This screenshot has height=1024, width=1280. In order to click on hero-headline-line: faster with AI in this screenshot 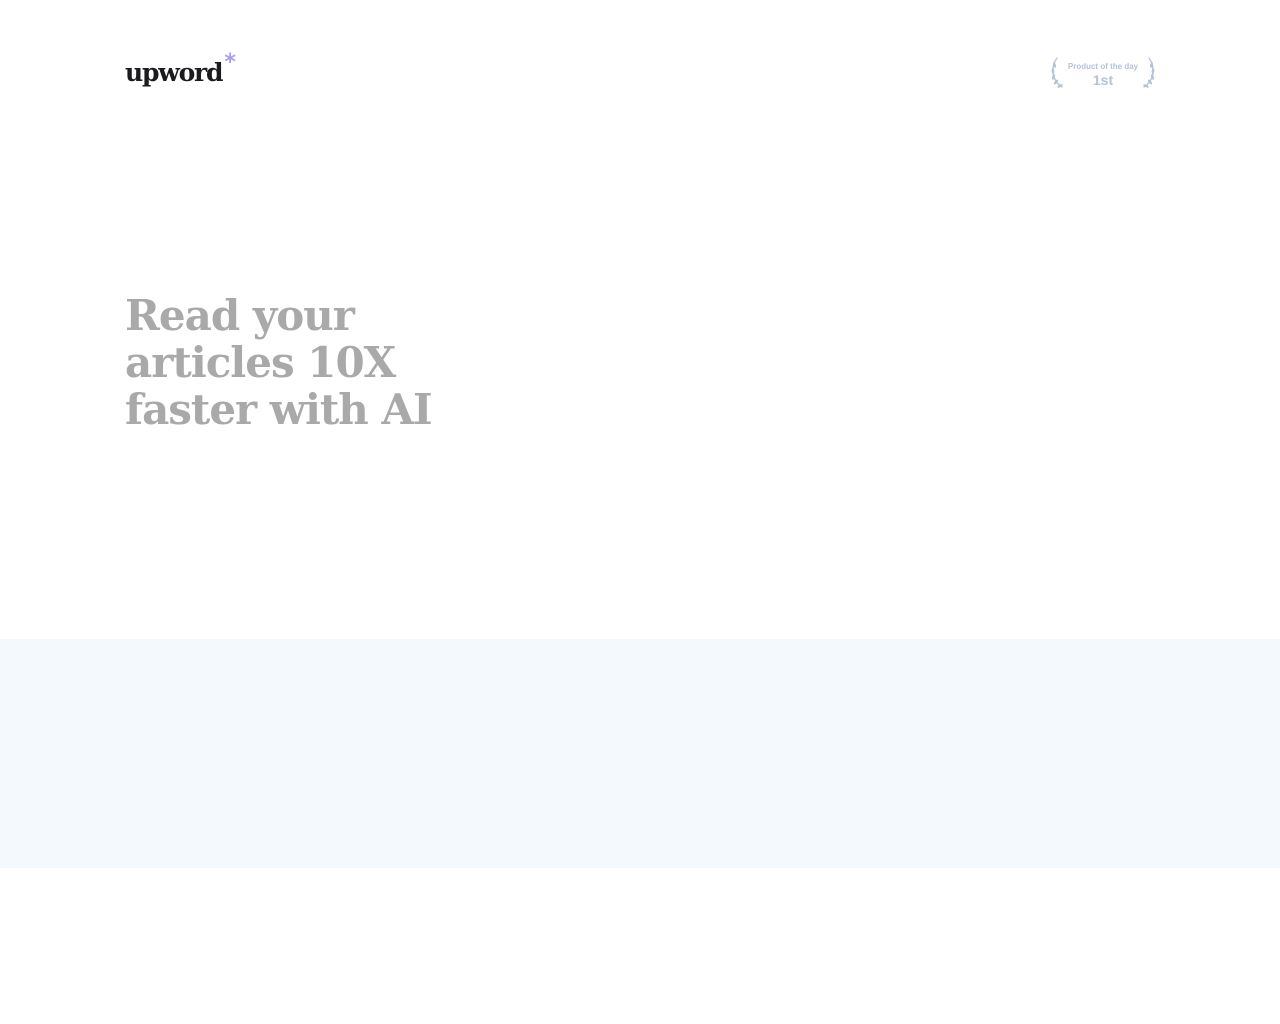, I will do `click(279, 409)`.